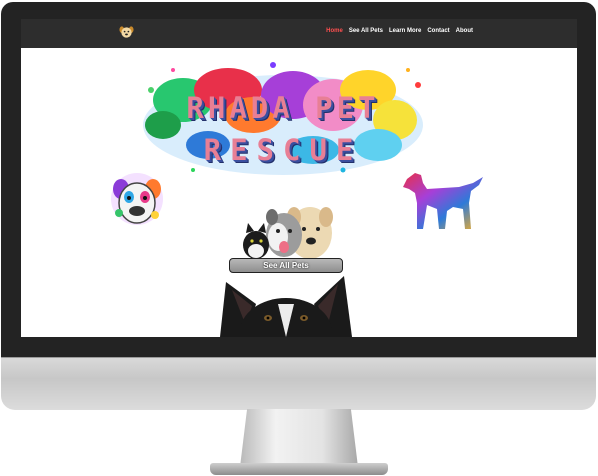 This screenshot has width=598, height=476. Describe the element at coordinates (299, 469) in the screenshot. I see `monitor-stand-foot` at that location.